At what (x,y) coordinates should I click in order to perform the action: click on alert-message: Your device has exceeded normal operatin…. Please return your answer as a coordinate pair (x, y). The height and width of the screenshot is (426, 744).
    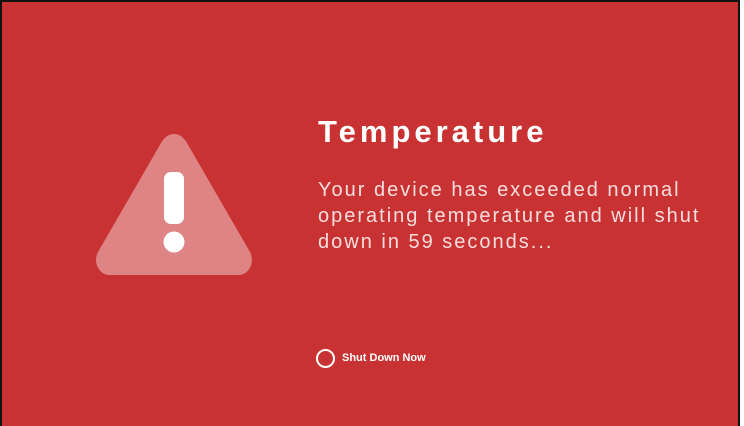
    Looking at the image, I should click on (509, 216).